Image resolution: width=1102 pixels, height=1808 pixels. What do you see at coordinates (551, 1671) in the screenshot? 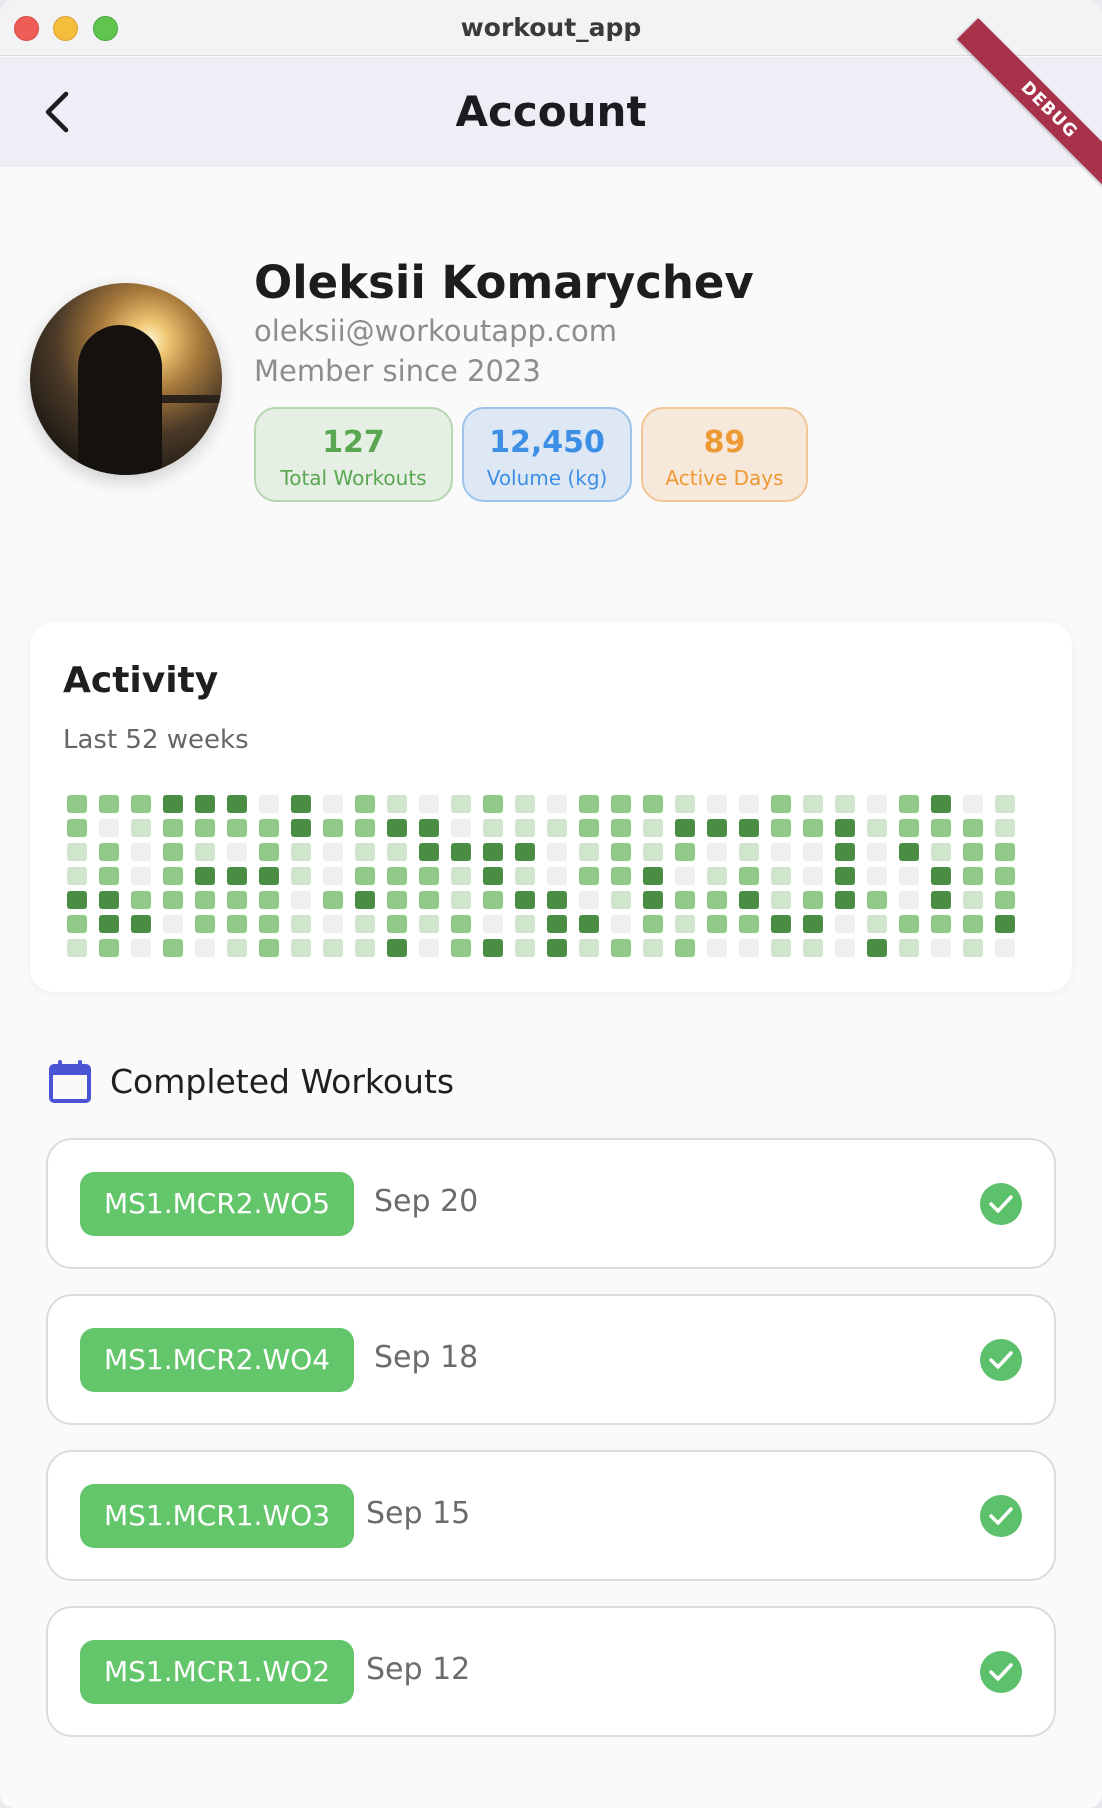
I see `workout-item: MS1.MCR1.WO2 Sep 12` at bounding box center [551, 1671].